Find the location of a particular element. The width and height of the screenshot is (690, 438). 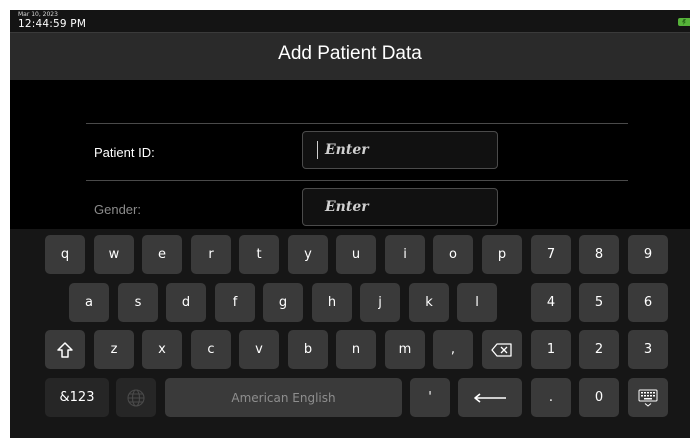

key-f: f is located at coordinates (235, 302).